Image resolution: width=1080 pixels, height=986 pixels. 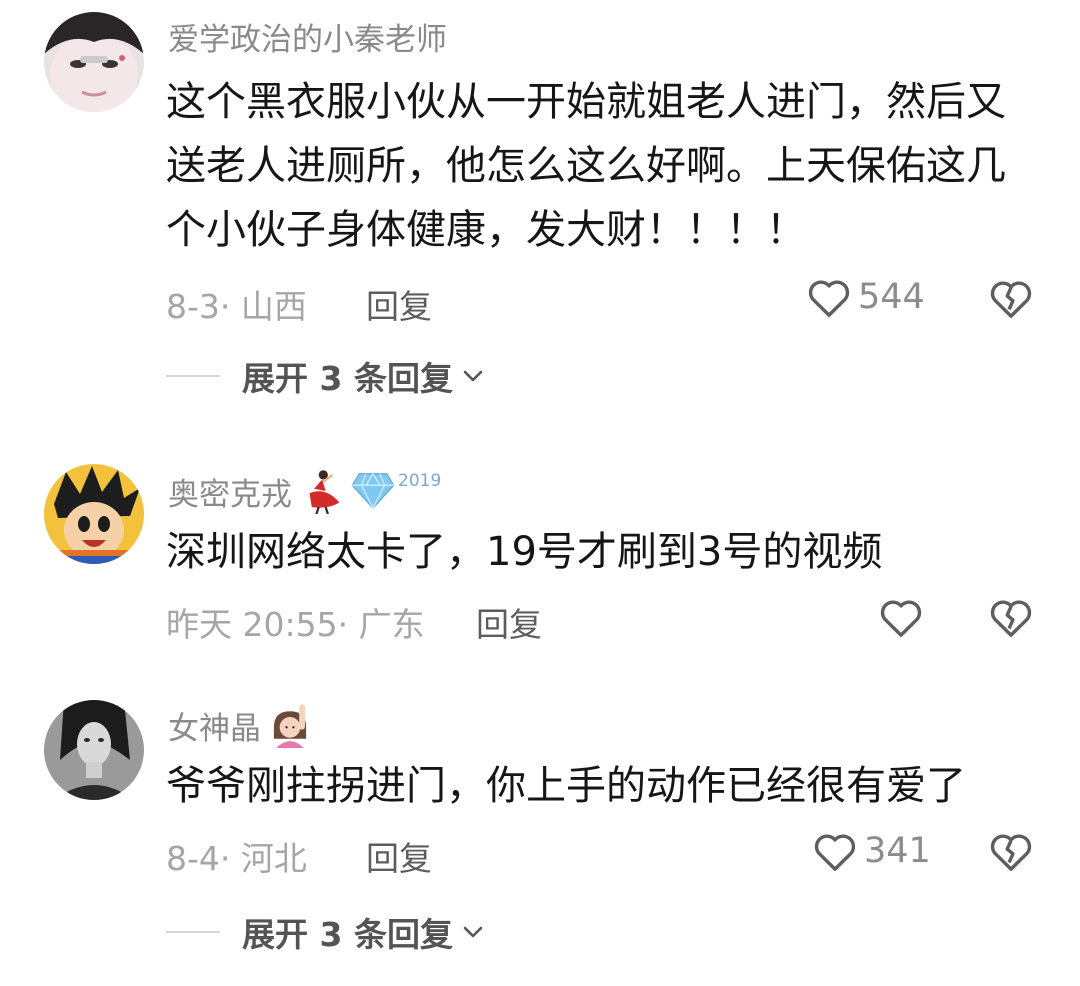 What do you see at coordinates (524, 552) in the screenshot?
I see `comment-text: 深圳网络太卡了，19号才刷到3号的视频` at bounding box center [524, 552].